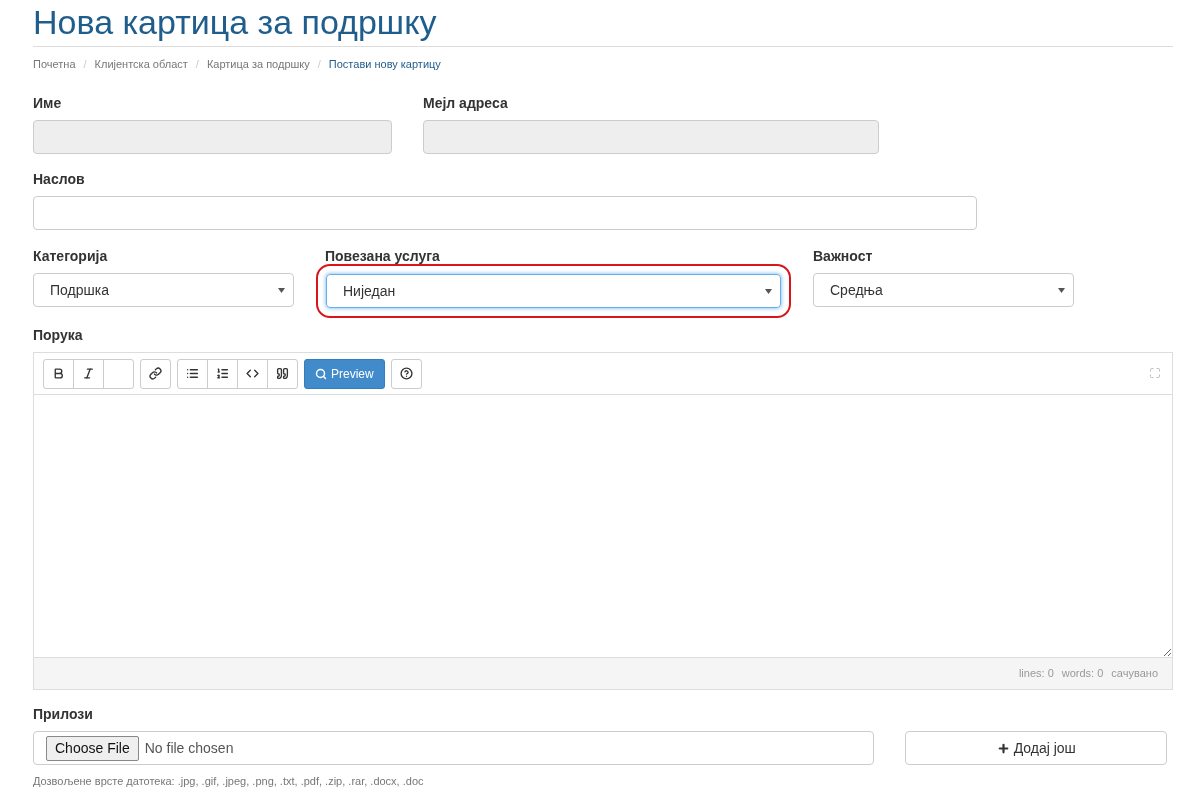 Image resolution: width=1200 pixels, height=800 pixels. What do you see at coordinates (553, 291) in the screenshot?
I see `dropdown: Ниједан` at bounding box center [553, 291].